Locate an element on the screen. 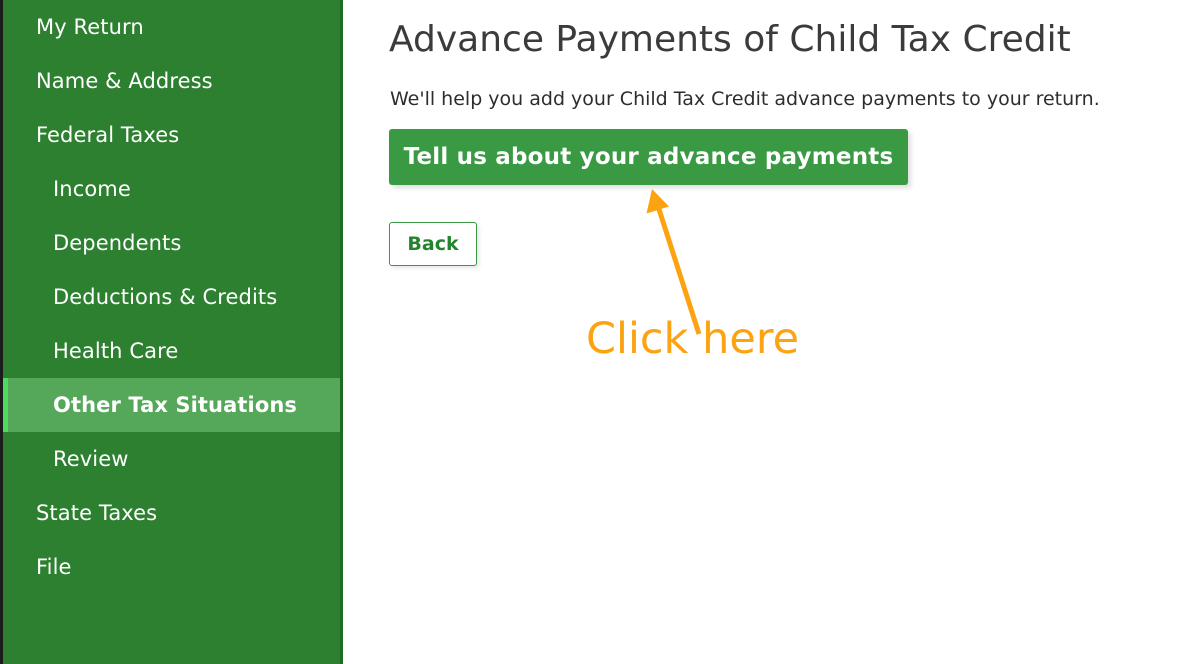 This screenshot has height=664, width=1200. sidebar-item-label: Deductions & Credits is located at coordinates (165, 296).